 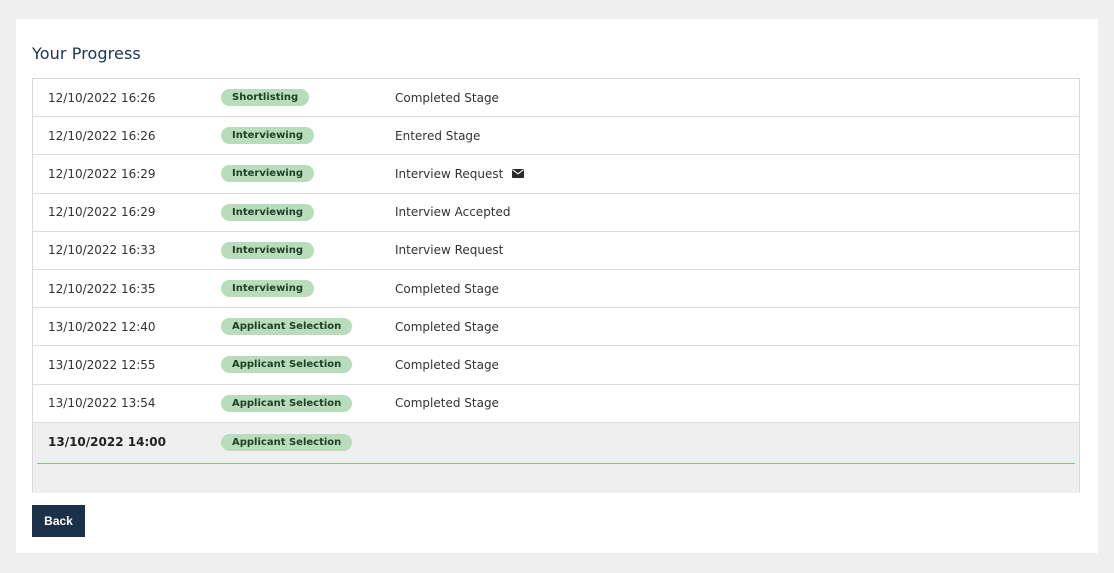 I want to click on event-label: Interview Accepted, so click(x=453, y=212).